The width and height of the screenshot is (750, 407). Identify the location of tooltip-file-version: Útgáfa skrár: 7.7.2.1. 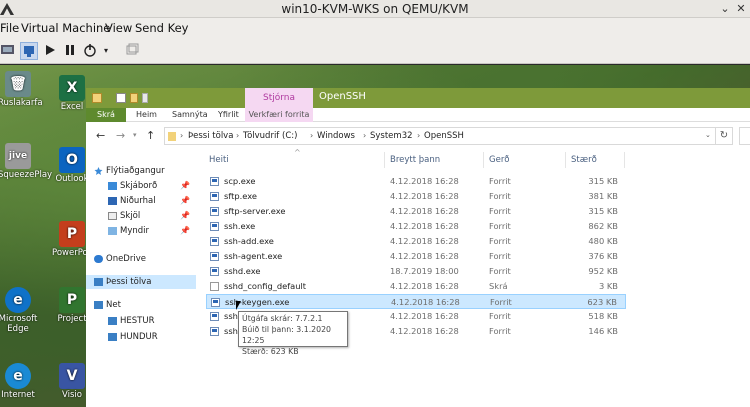
(282, 318).